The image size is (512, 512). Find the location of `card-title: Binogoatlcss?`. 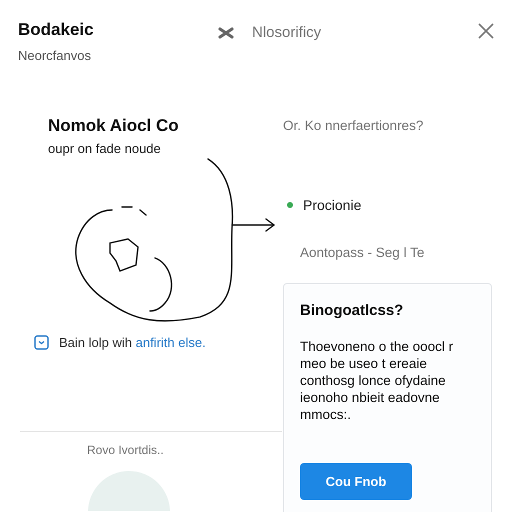

card-title: Binogoatlcss? is located at coordinates (352, 310).